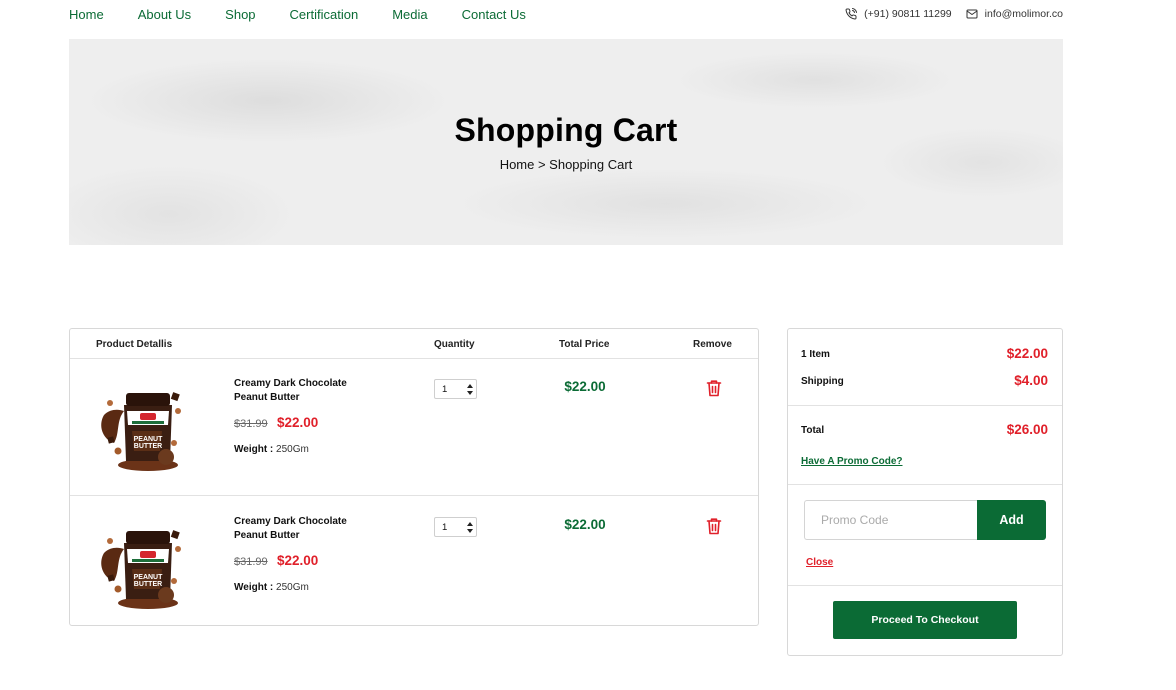 The width and height of the screenshot is (1176, 690). I want to click on items-subtotal: $22.00, so click(1027, 353).